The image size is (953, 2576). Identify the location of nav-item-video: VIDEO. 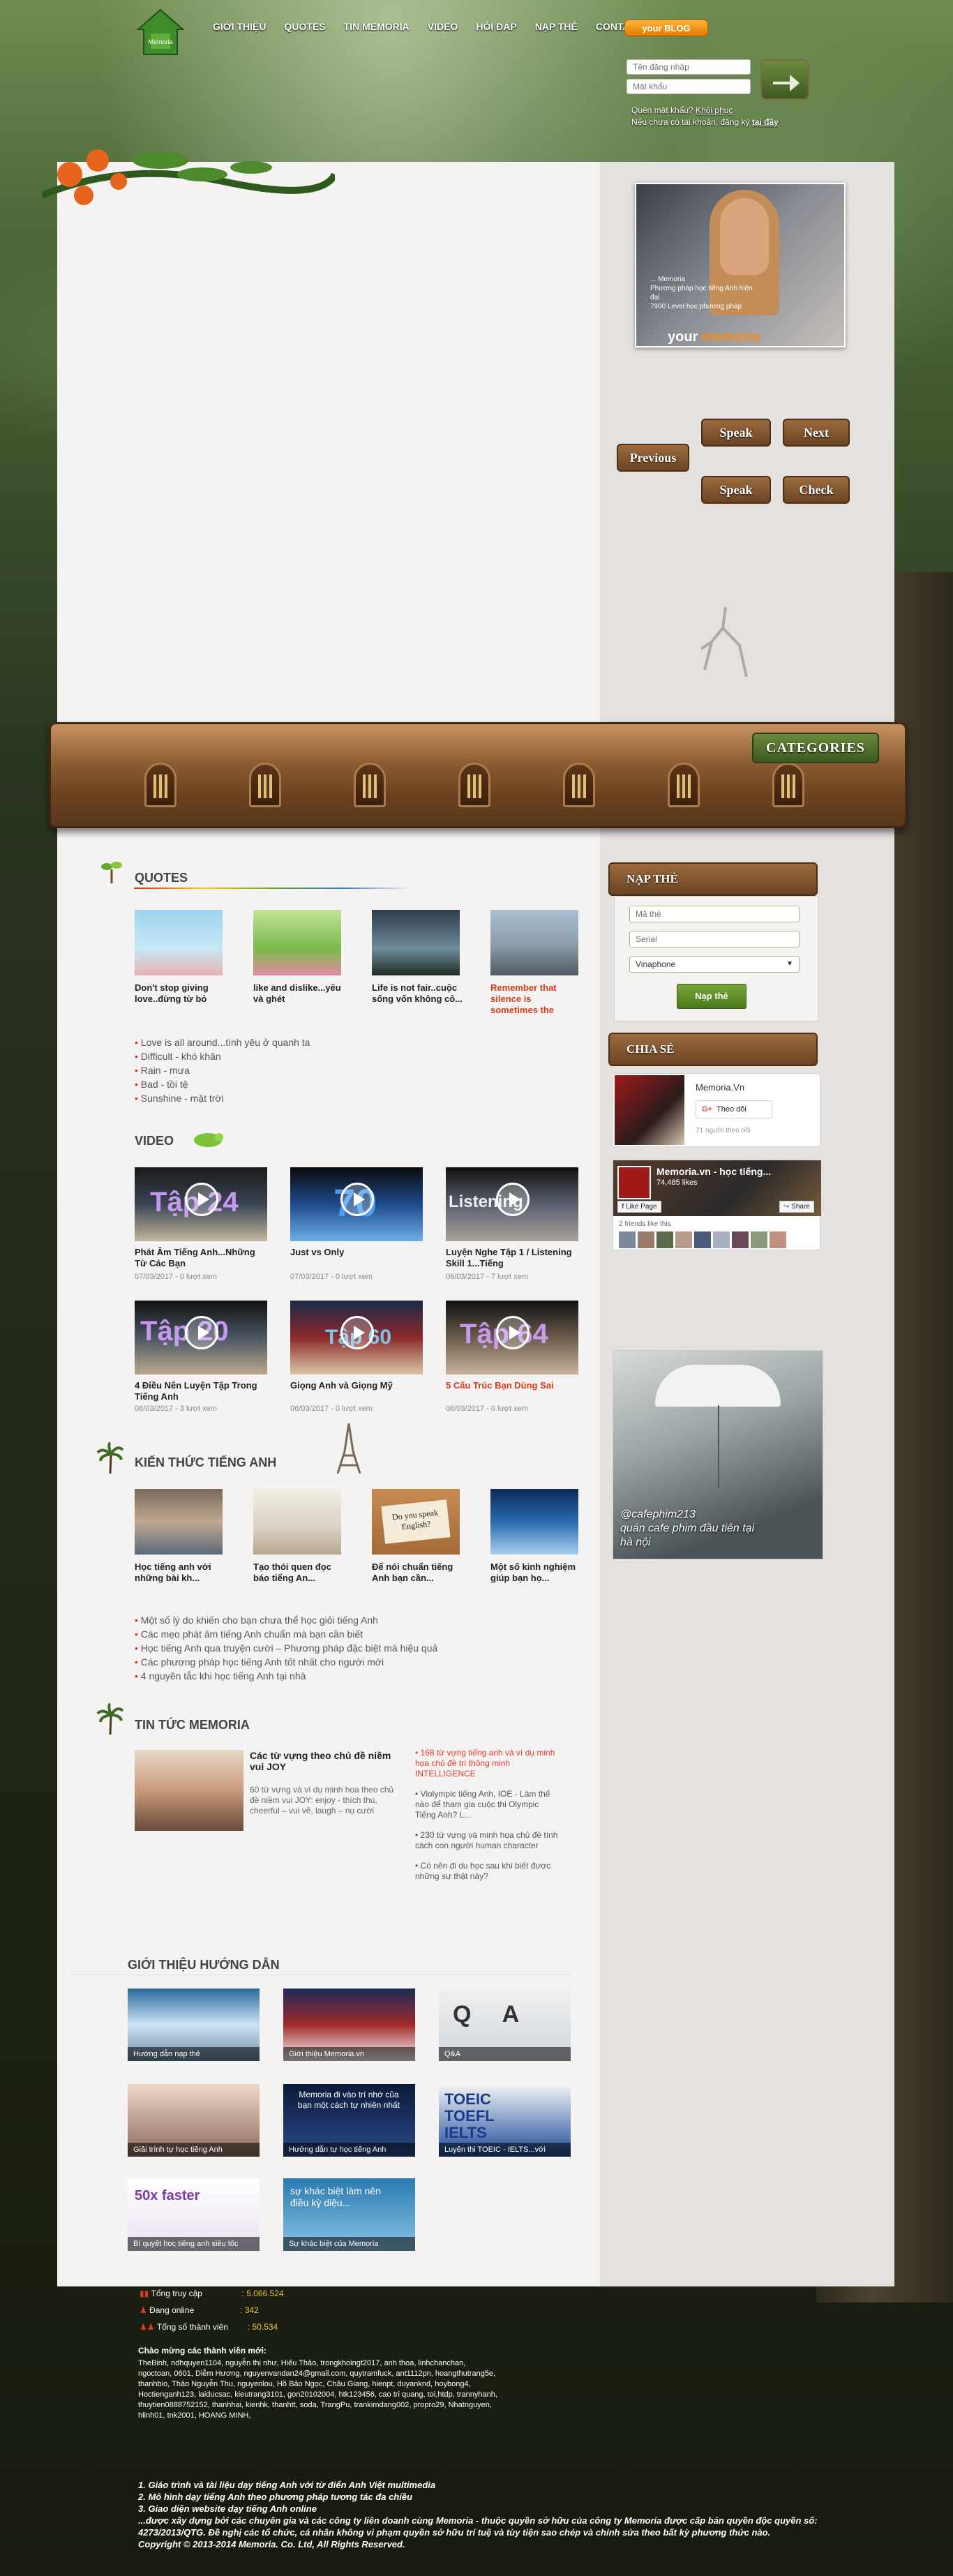
(443, 26).